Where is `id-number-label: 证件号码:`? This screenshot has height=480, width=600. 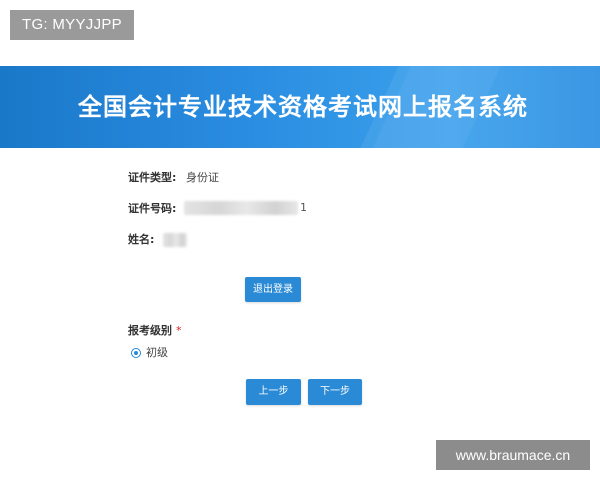
id-number-label: 证件号码: is located at coordinates (152, 208).